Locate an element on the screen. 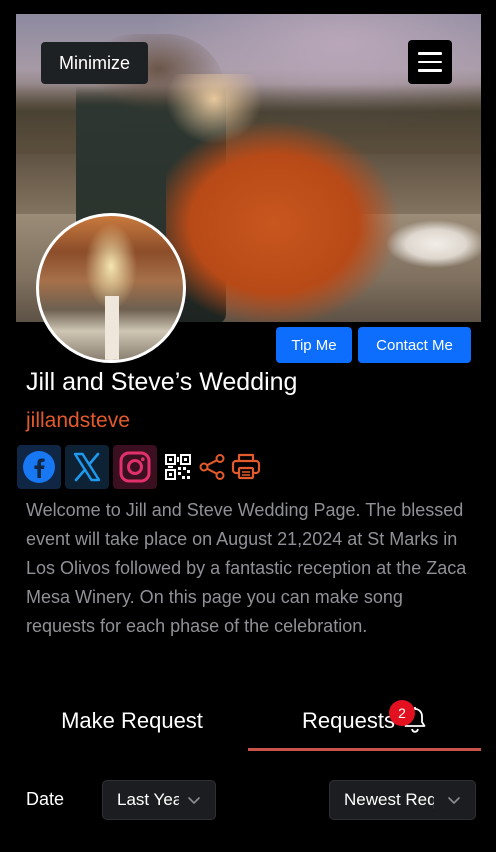 The width and height of the screenshot is (496, 852). avatar is located at coordinates (111, 288).